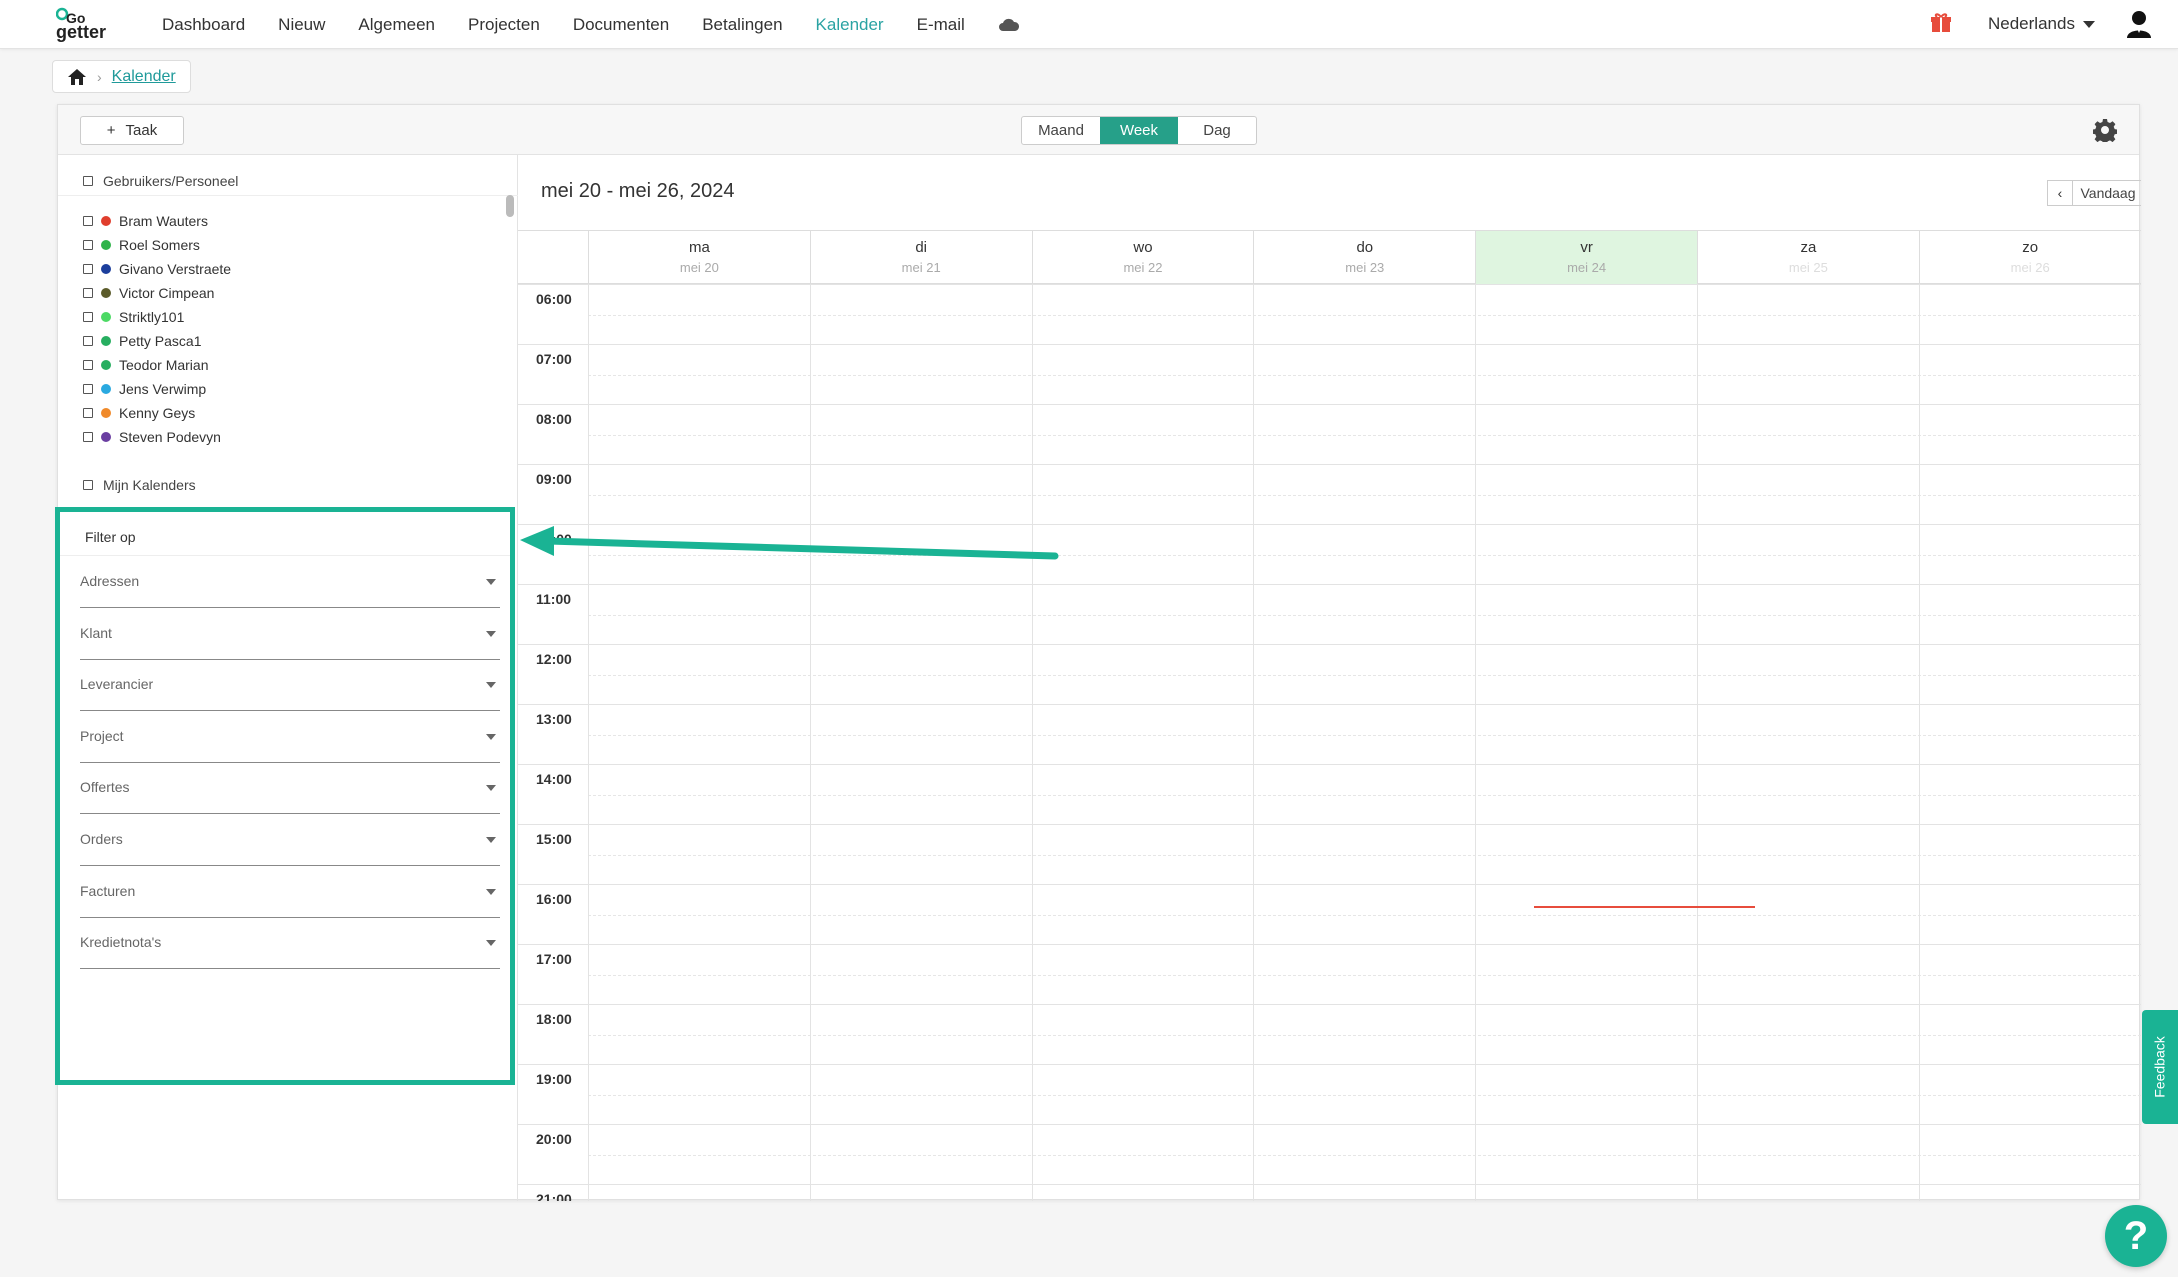 Image resolution: width=2178 pixels, height=1277 pixels. I want to click on nav-item-projecten: Projecten, so click(504, 25).